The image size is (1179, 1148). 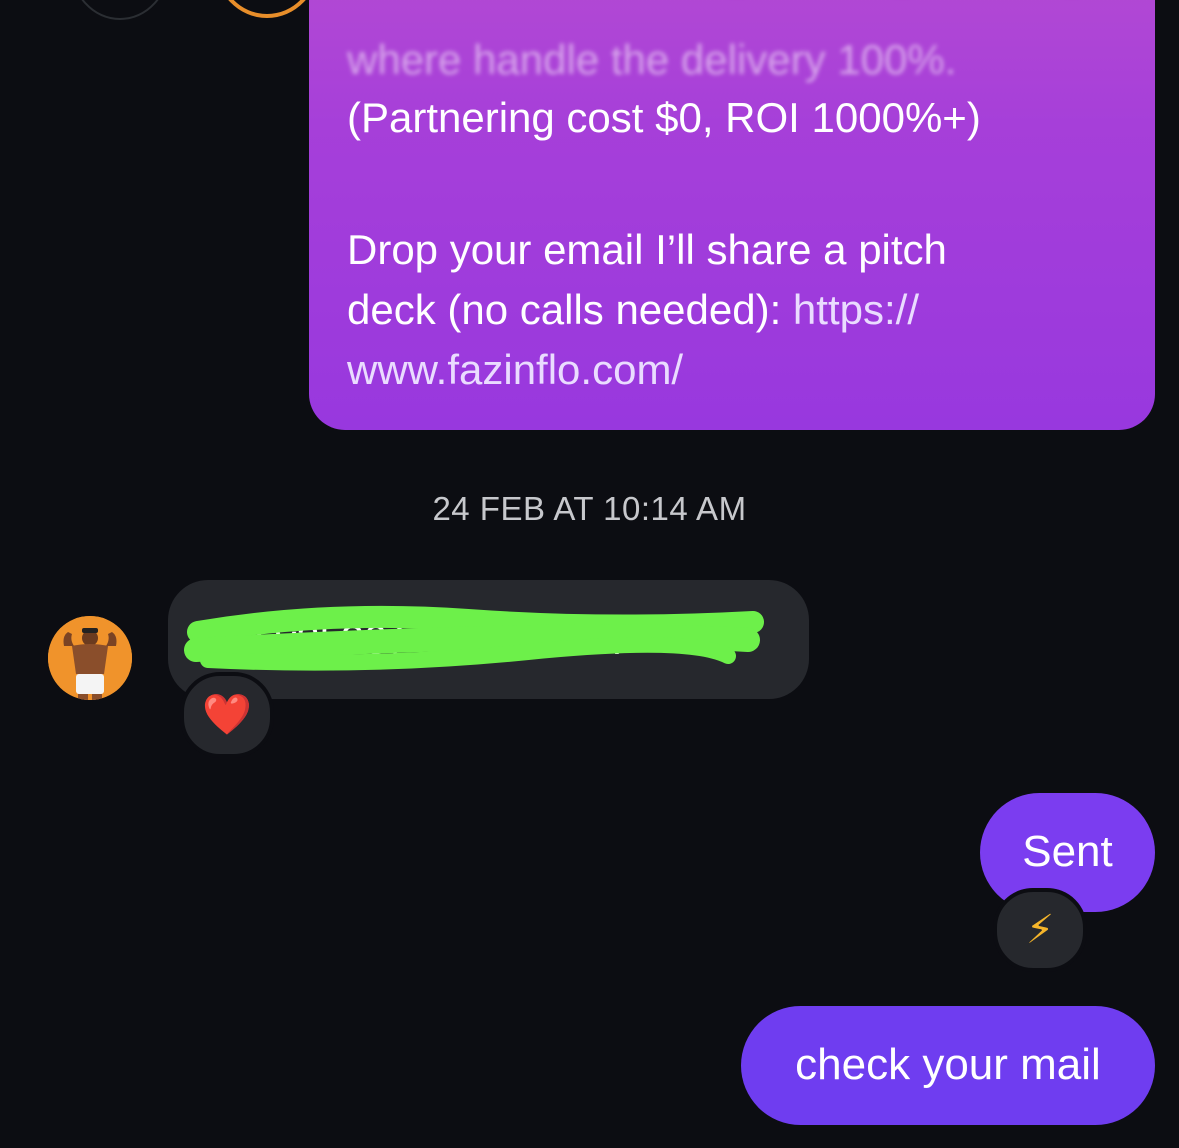 What do you see at coordinates (515, 370) in the screenshot?
I see `message-link: www.fazinflo.com/` at bounding box center [515, 370].